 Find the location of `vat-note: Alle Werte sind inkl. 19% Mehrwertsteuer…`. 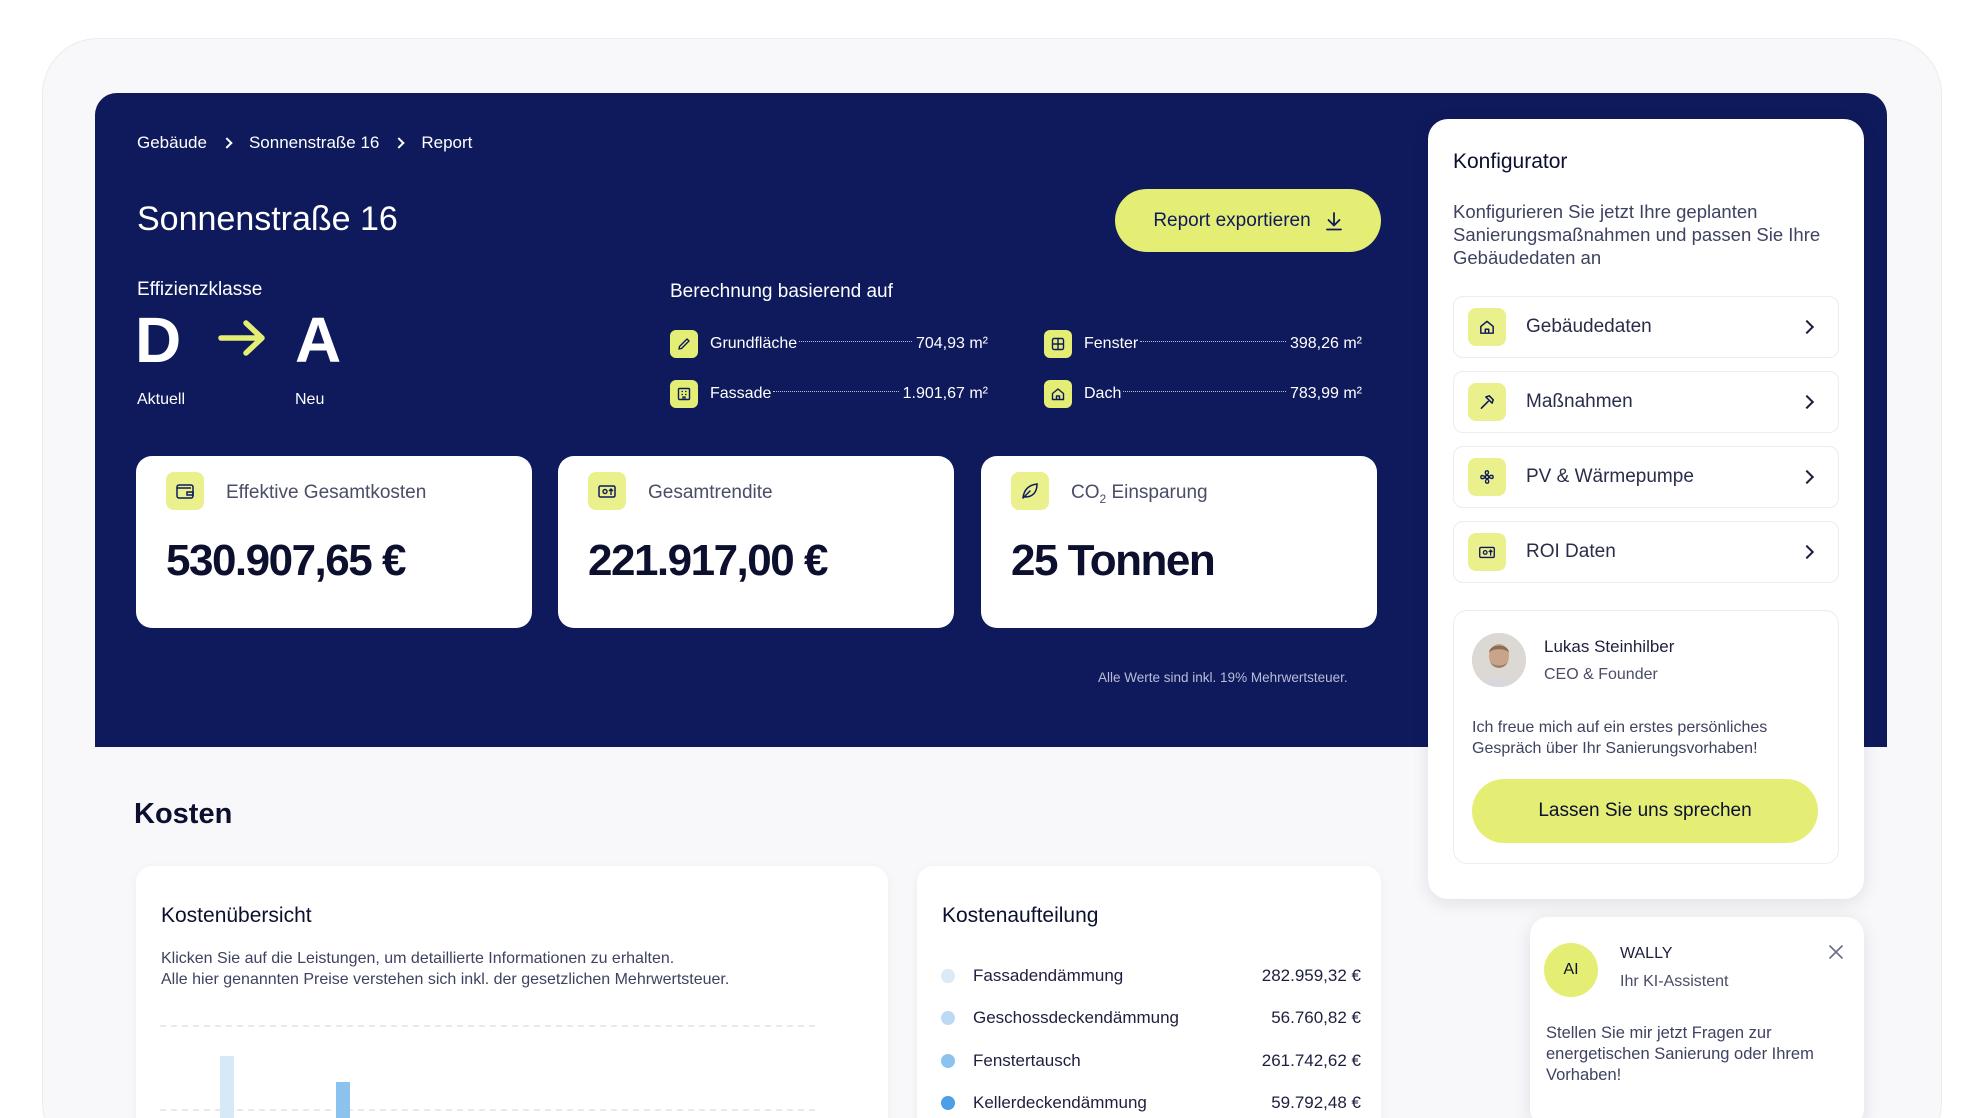

vat-note: Alle Werte sind inkl. 19% Mehrwertsteuer… is located at coordinates (1223, 677).